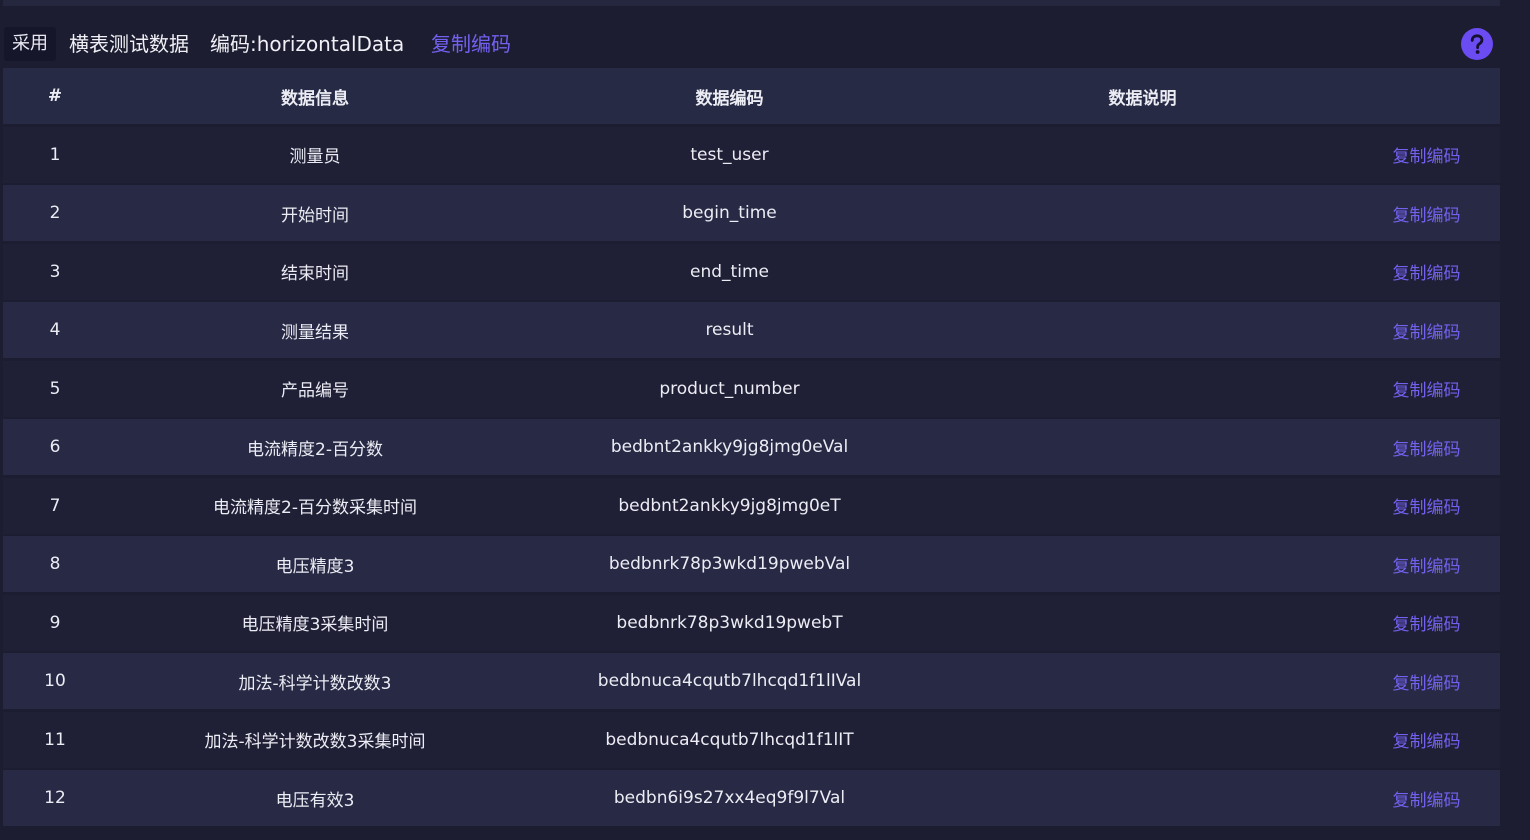 This screenshot has width=1530, height=840. What do you see at coordinates (315, 98) in the screenshot?
I see `column-header-info: 数据信息` at bounding box center [315, 98].